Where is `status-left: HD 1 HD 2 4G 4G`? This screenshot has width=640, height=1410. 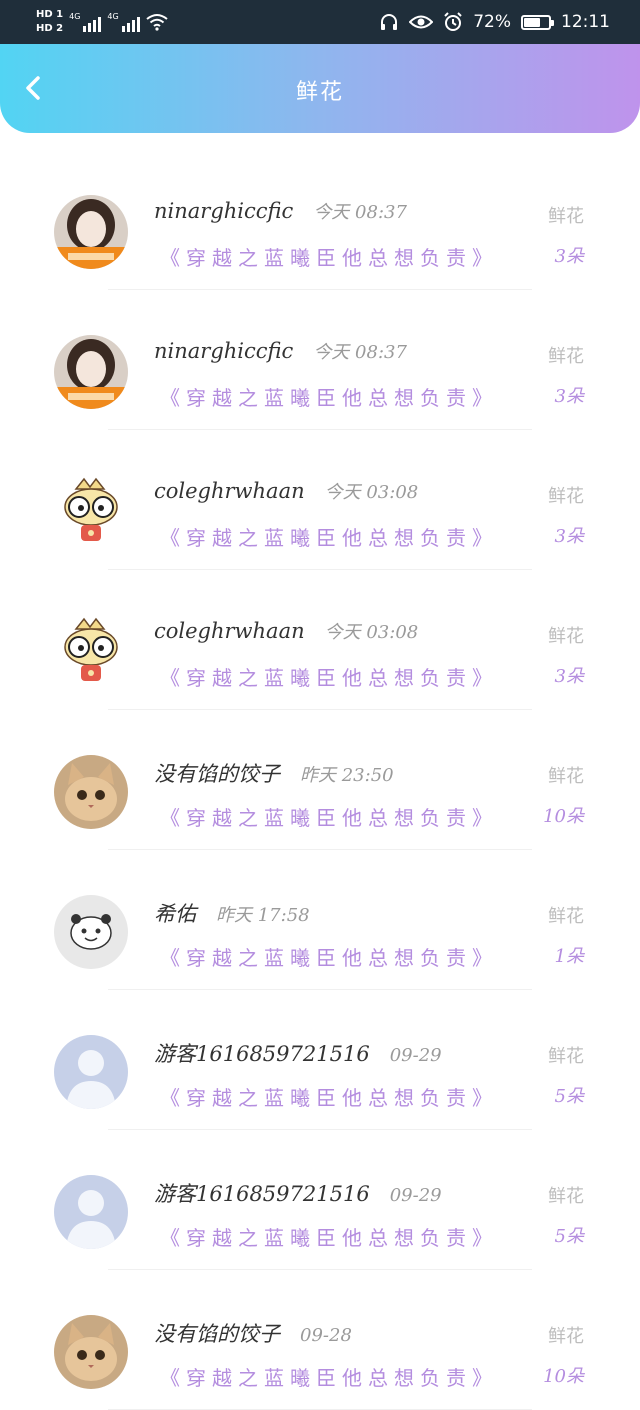 status-left: HD 1 HD 2 4G 4G is located at coordinates (102, 22).